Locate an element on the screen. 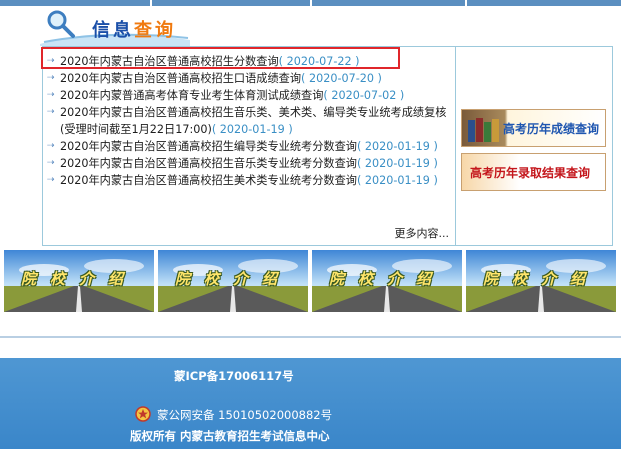 This screenshot has height=449, width=621. news-title: 2020年内蒙古自治区普通高校招生编导类专业统考分数查询 is located at coordinates (208, 146).